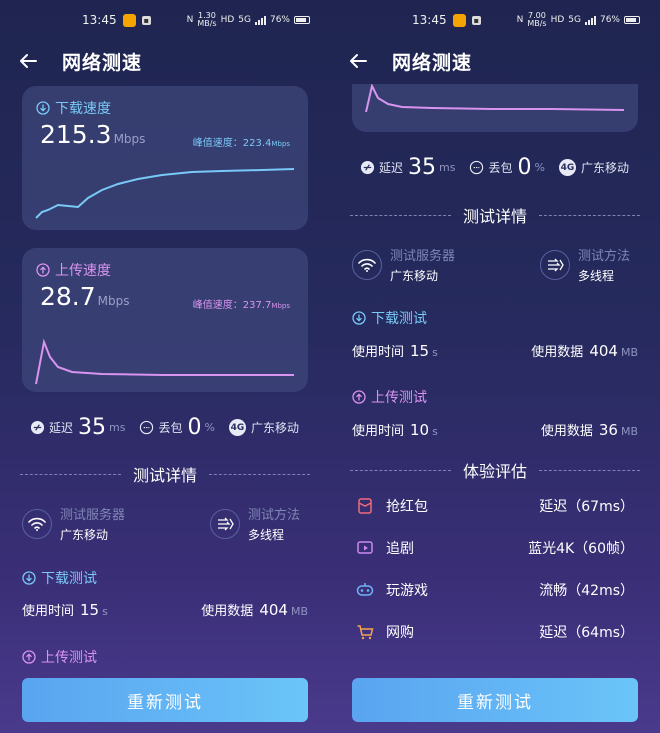 This screenshot has width=660, height=733. Describe the element at coordinates (365, 589) in the screenshot. I see `gamepad-icon` at that location.